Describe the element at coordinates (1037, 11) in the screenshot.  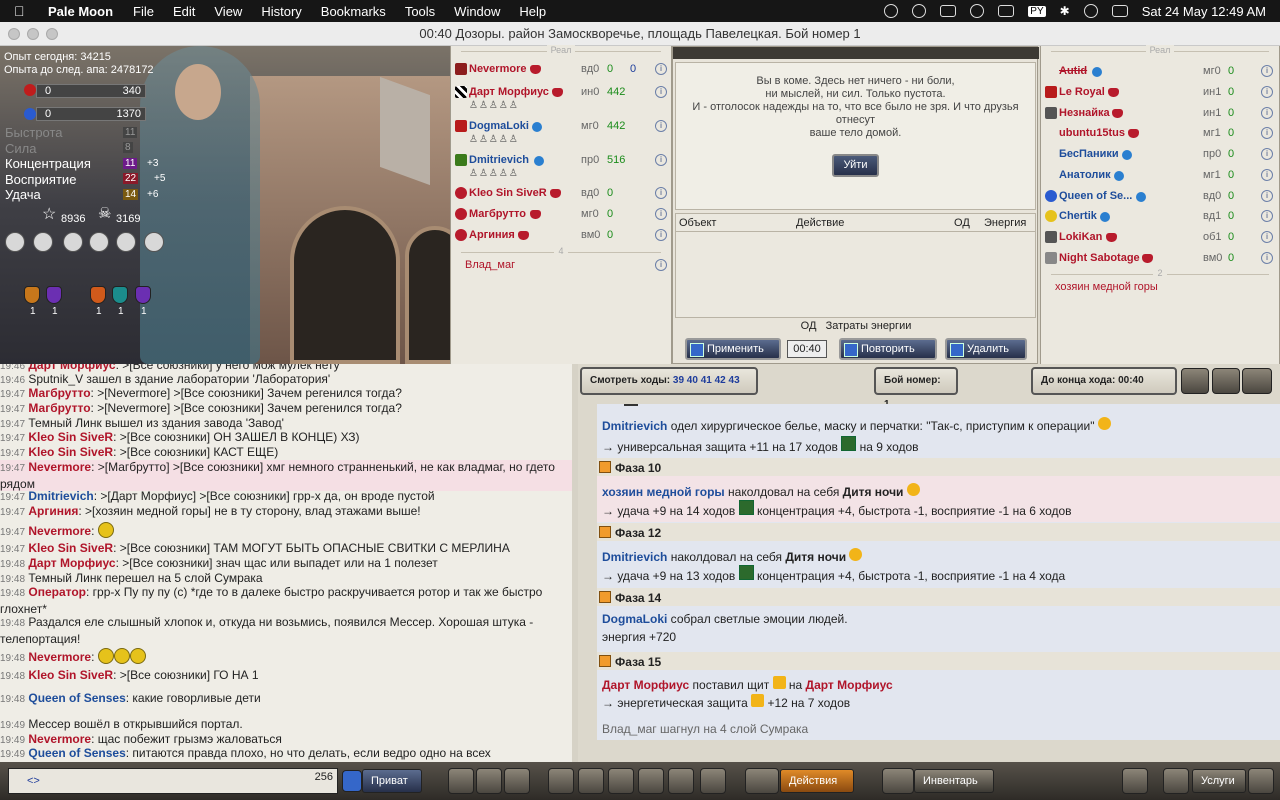
I see `input-language: PY` at that location.